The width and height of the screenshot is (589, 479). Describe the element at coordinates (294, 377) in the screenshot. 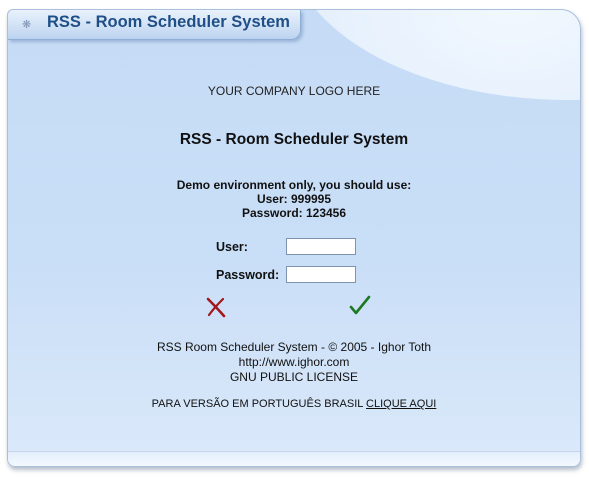

I see `license-text: GNU PUBLIC LICENSE` at that location.